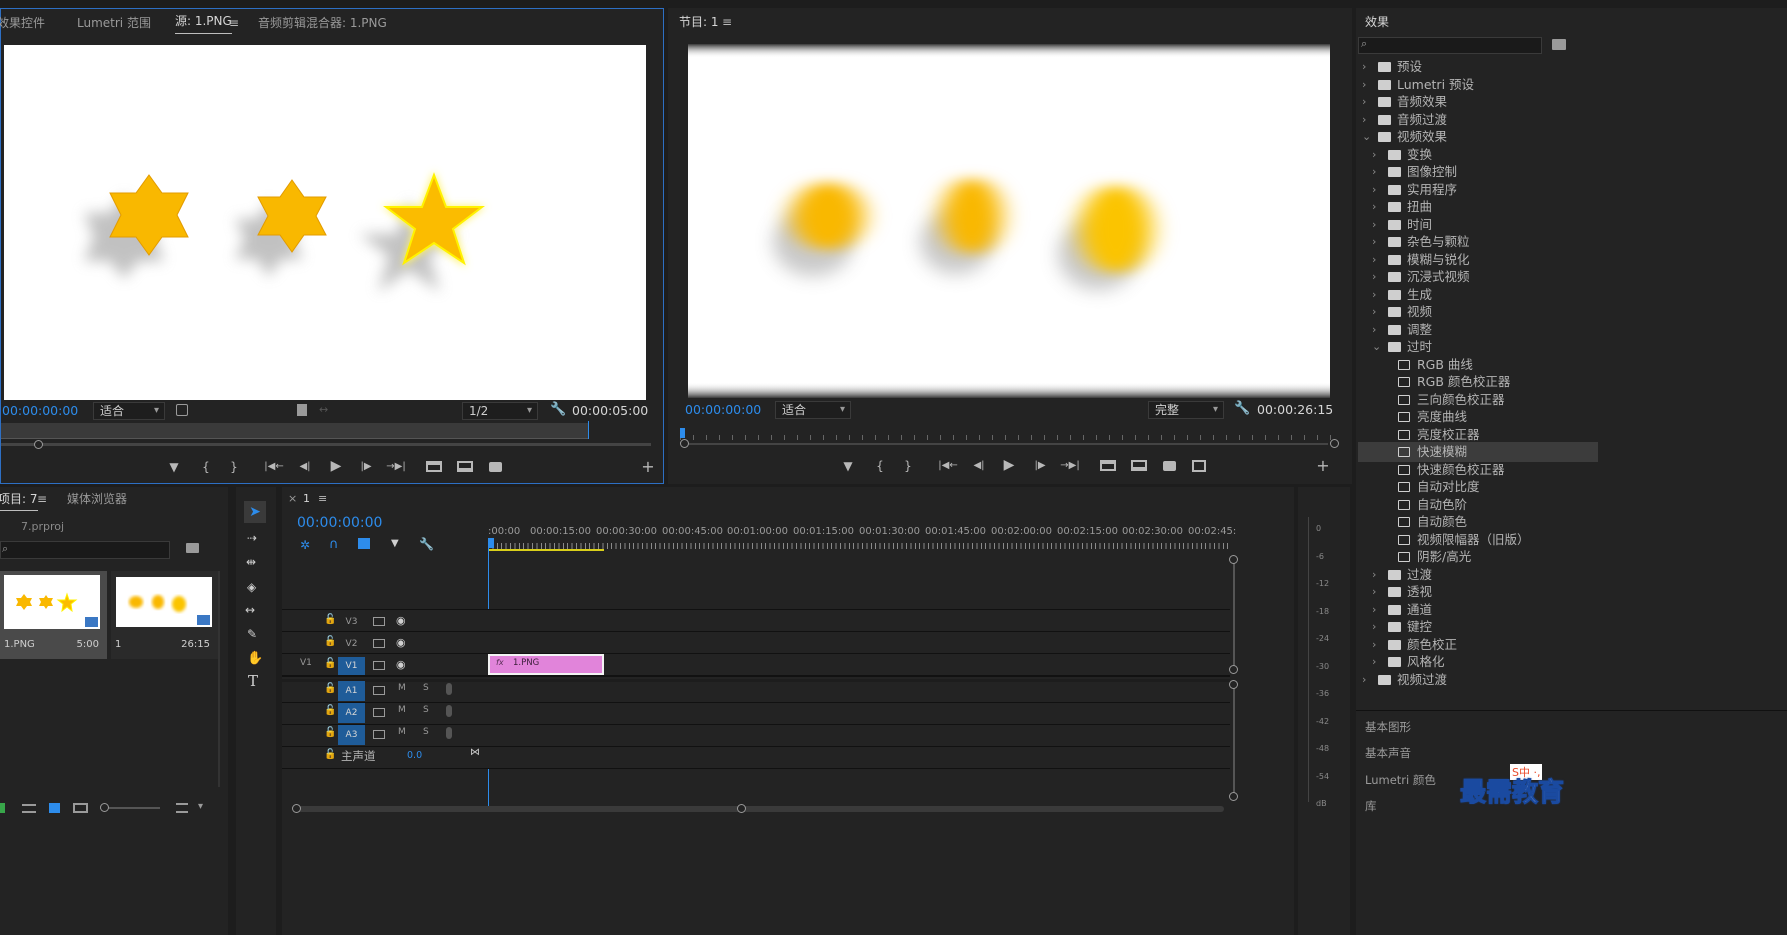 The image size is (1787, 935). I want to click on track-target: A3, so click(351, 735).